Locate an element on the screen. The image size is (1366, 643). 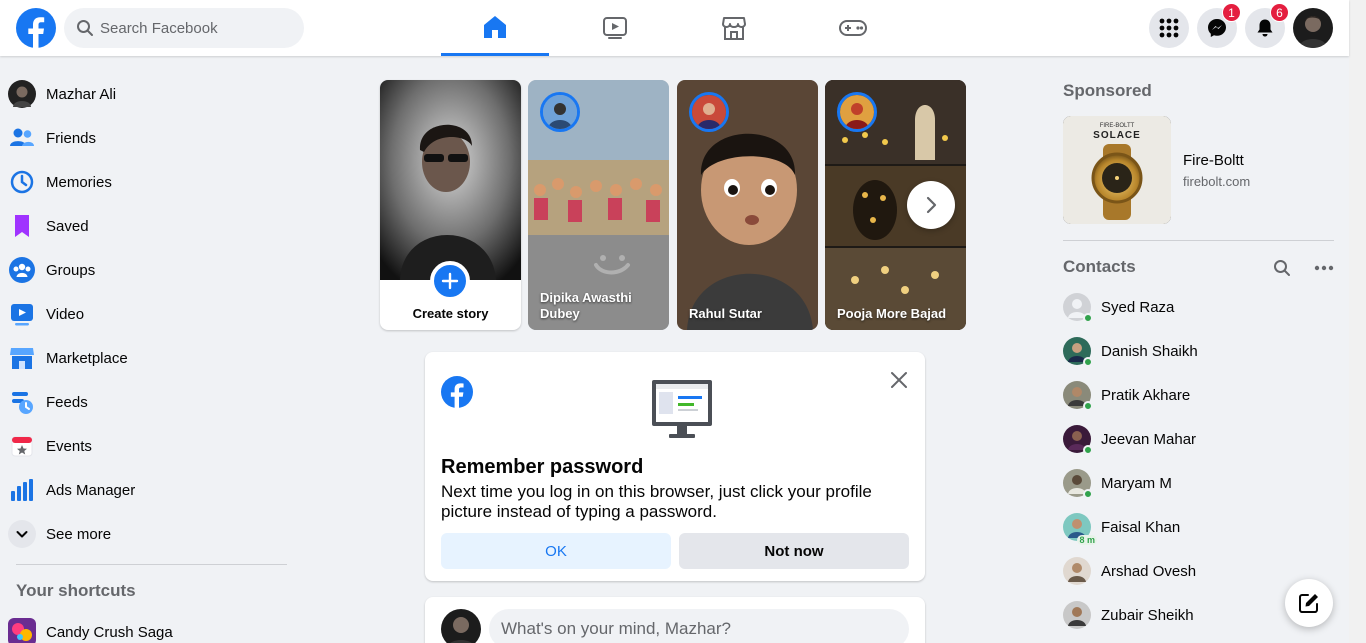
home-icon is located at coordinates (495, 26).